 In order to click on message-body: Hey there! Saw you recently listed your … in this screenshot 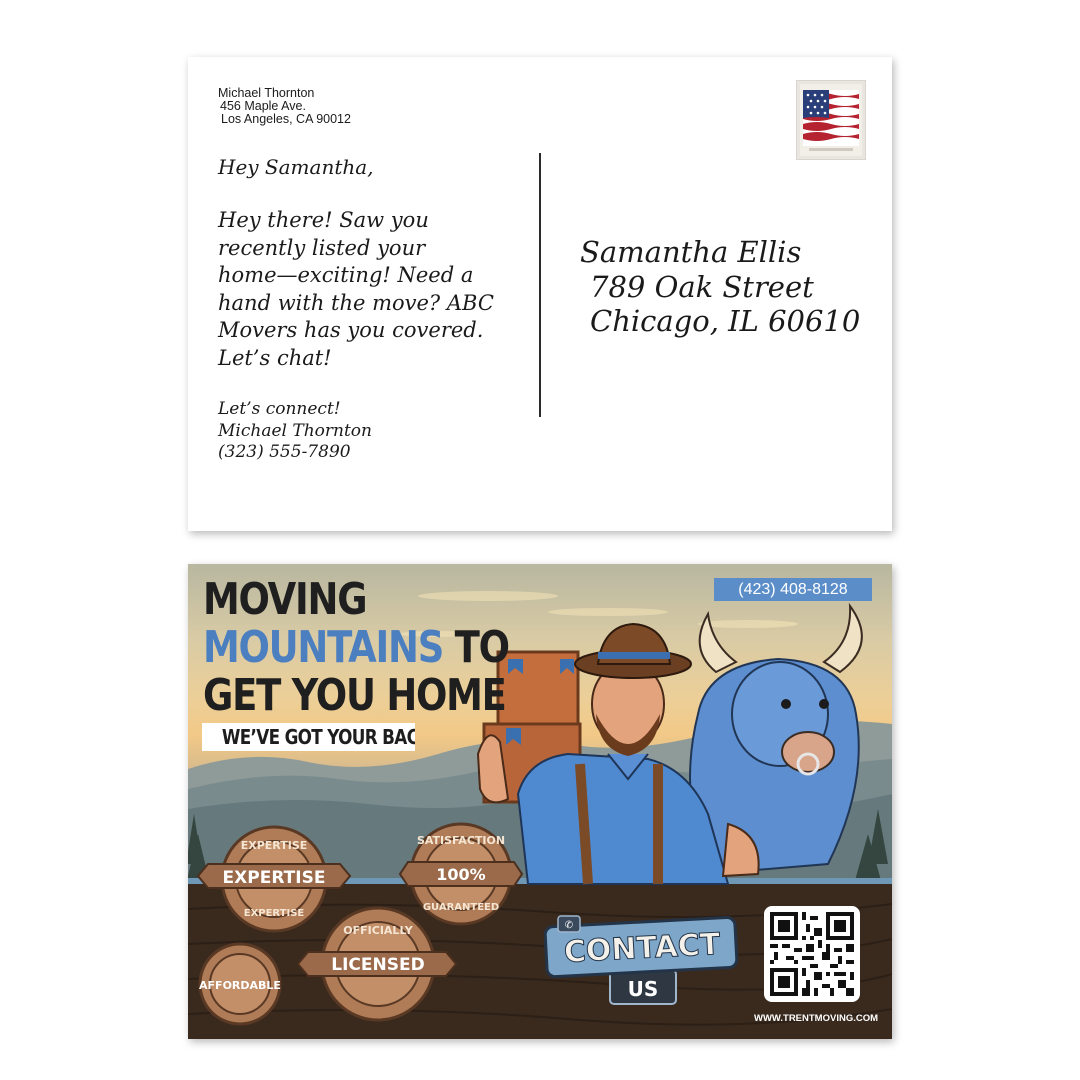, I will do `click(368, 289)`.